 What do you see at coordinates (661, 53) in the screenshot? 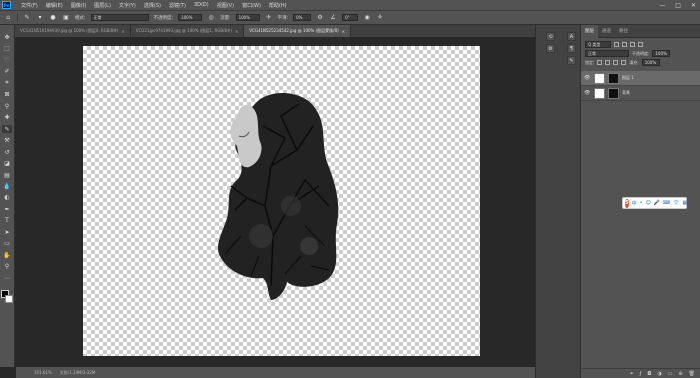
I see `layer-opacity-field: 100%` at bounding box center [661, 53].